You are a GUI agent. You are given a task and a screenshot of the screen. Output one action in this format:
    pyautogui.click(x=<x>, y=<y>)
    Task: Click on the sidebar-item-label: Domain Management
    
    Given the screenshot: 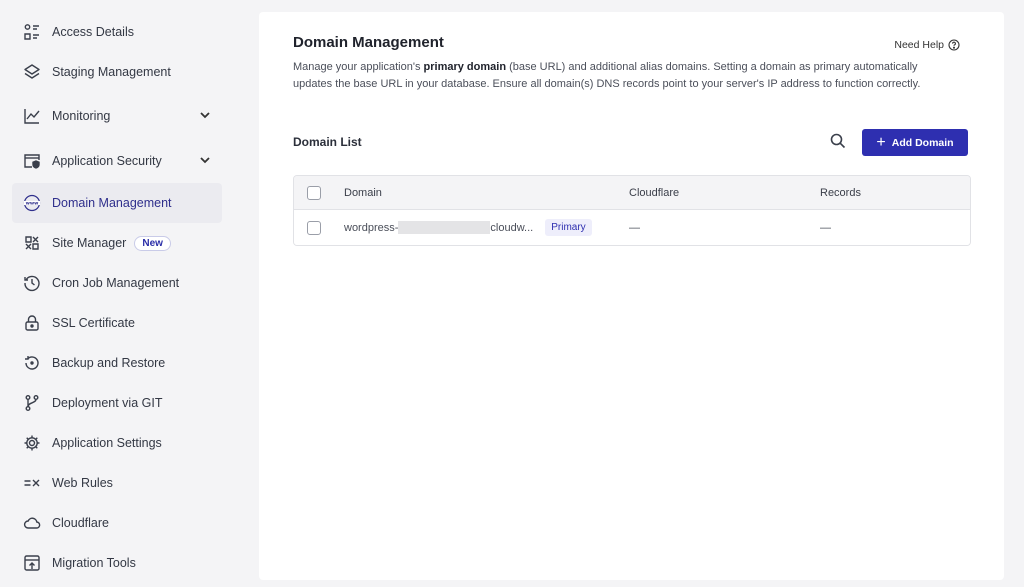 What is the action you would take?
    pyautogui.click(x=112, y=203)
    